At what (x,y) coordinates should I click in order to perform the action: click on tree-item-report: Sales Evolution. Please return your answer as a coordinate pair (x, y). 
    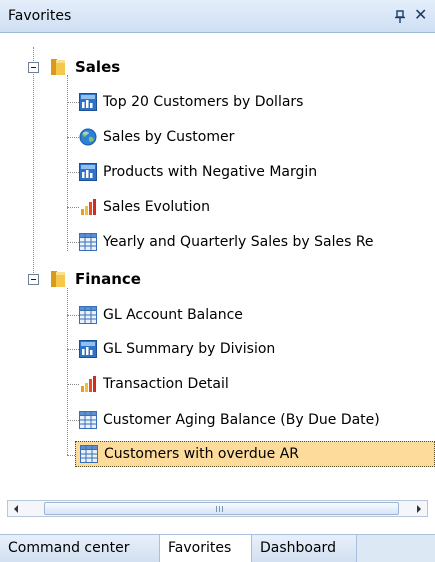
    Looking at the image, I should click on (257, 207).